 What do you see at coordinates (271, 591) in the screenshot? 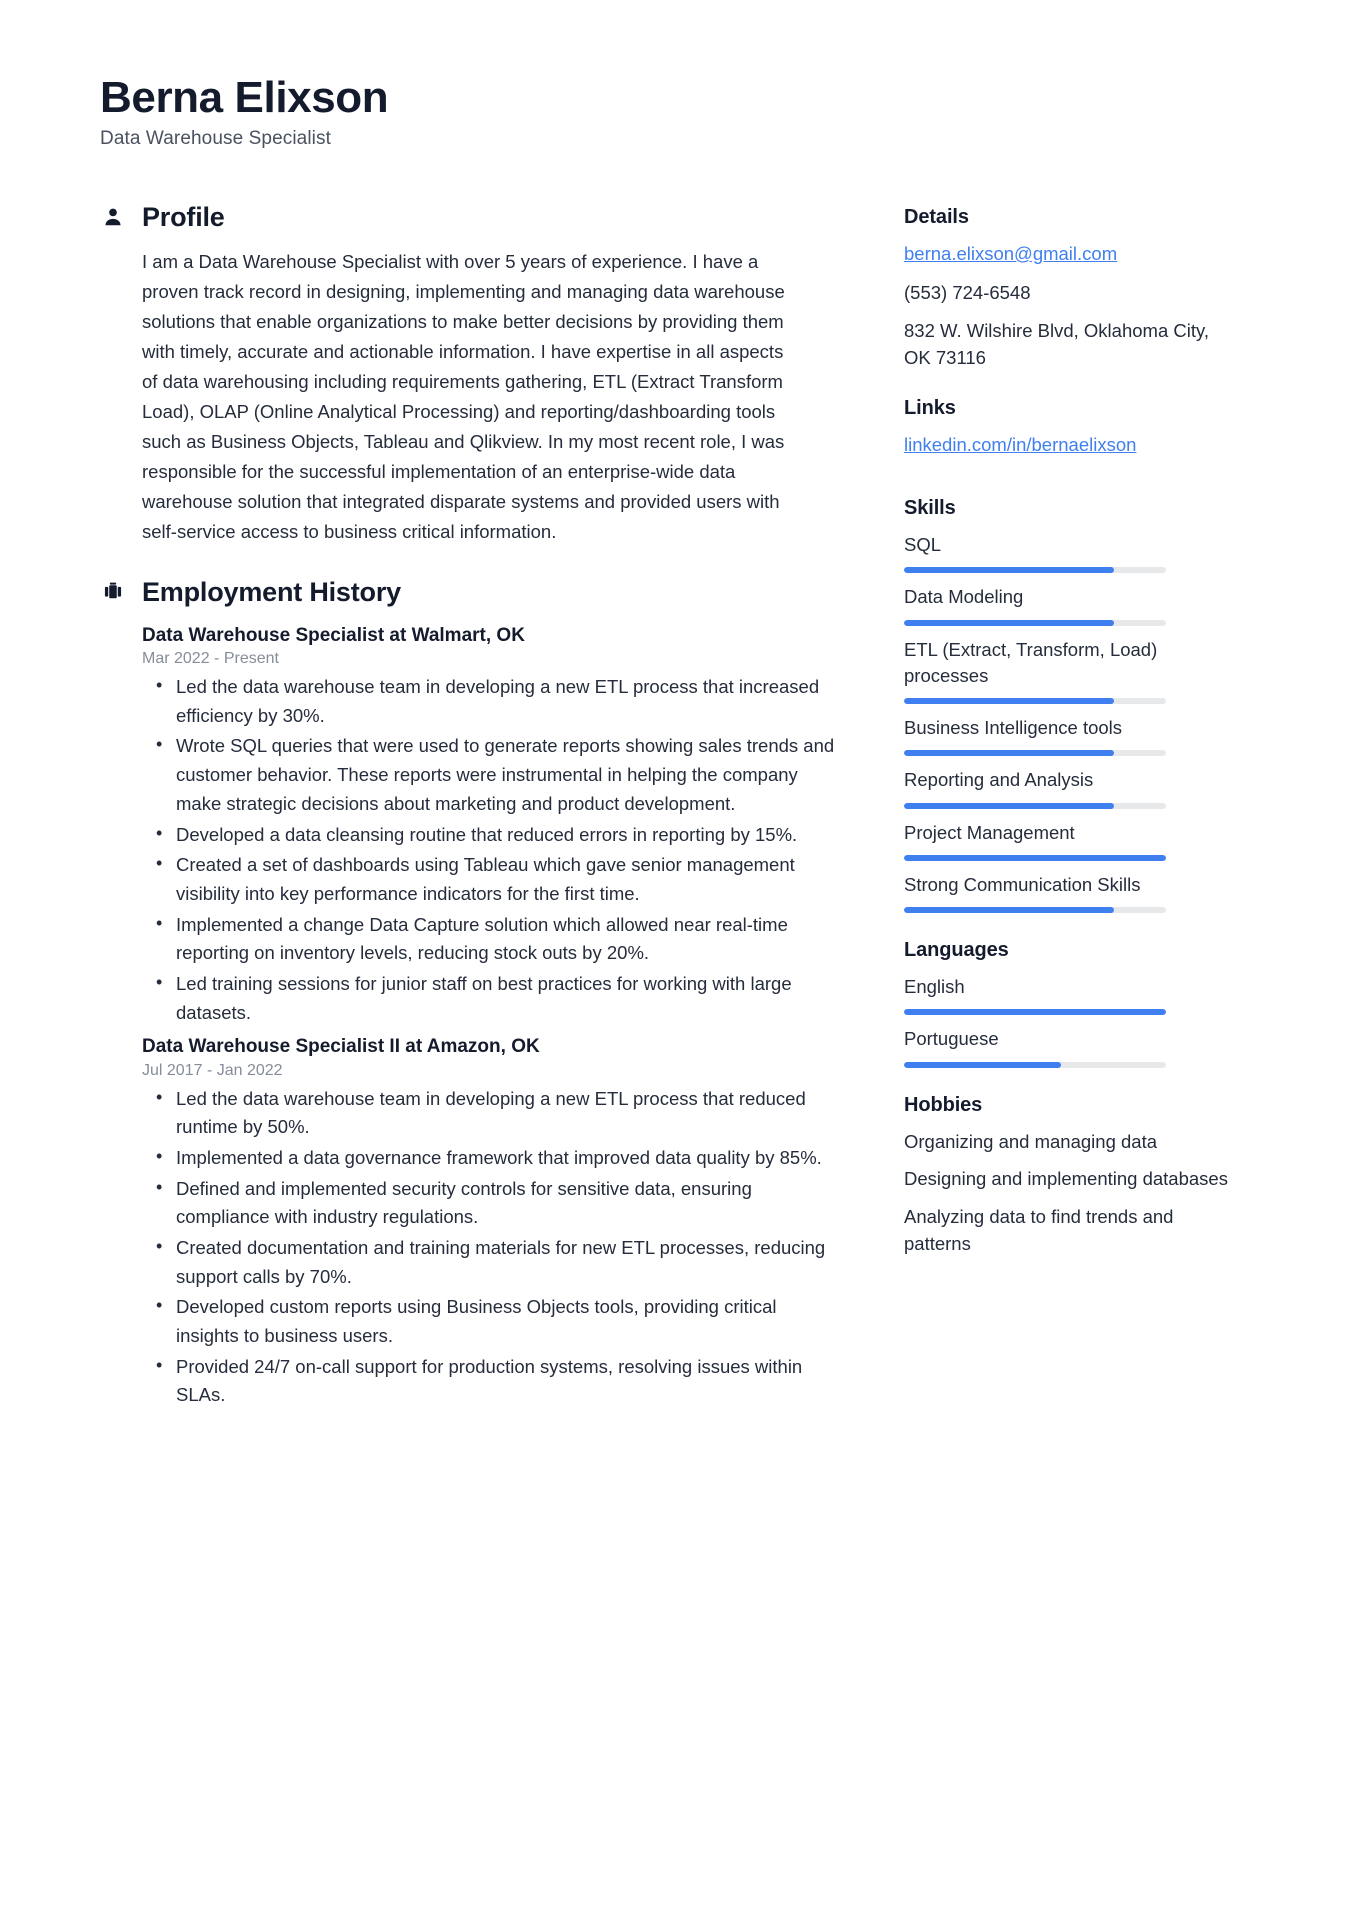
I see `employment-heading: Employment History` at bounding box center [271, 591].